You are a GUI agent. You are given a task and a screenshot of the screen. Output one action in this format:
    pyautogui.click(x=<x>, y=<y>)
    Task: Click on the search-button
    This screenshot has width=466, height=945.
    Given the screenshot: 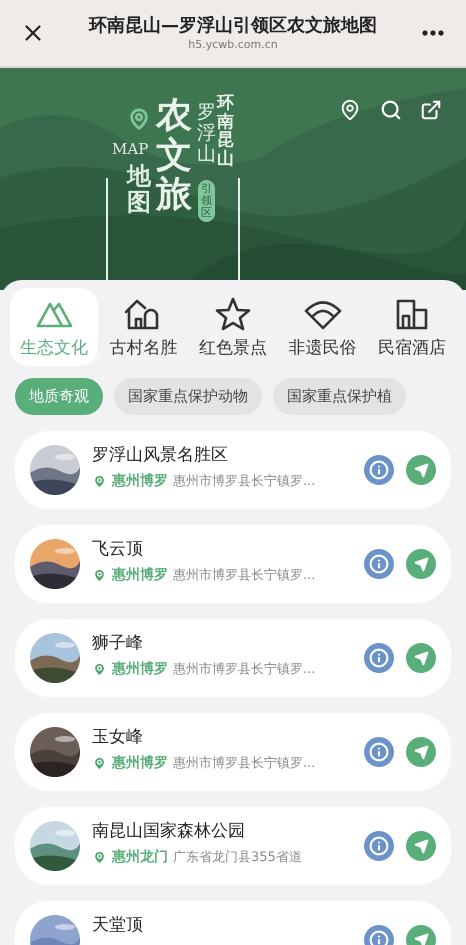 What is the action you would take?
    pyautogui.click(x=391, y=110)
    